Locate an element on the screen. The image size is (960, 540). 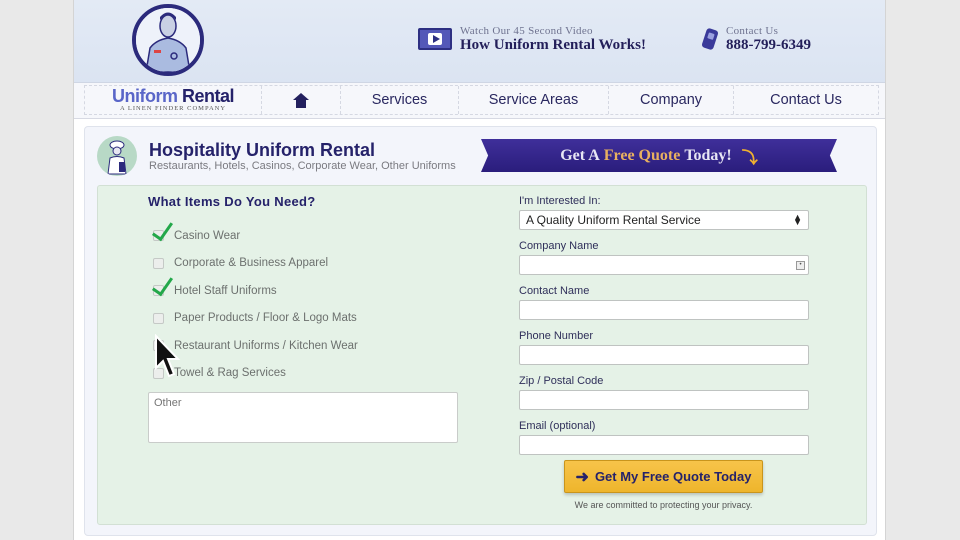
other-items-textarea is located at coordinates (303, 417).